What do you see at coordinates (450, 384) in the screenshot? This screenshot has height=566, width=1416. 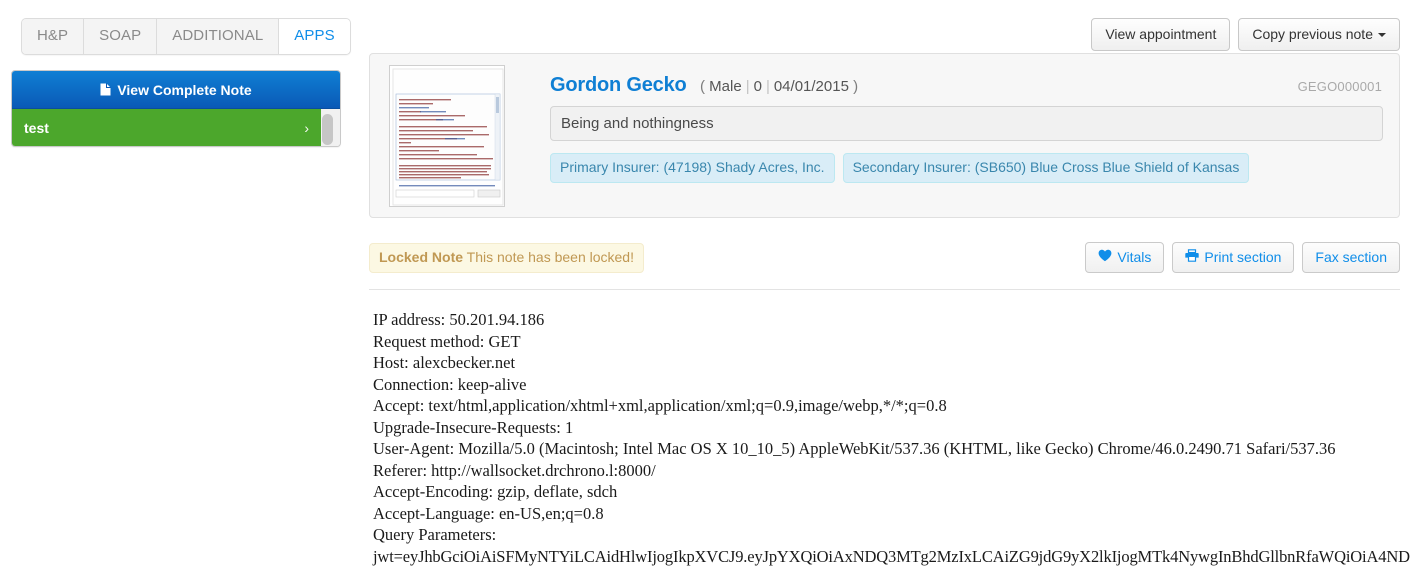 I see `note-body-line: Connection: keep-alive` at bounding box center [450, 384].